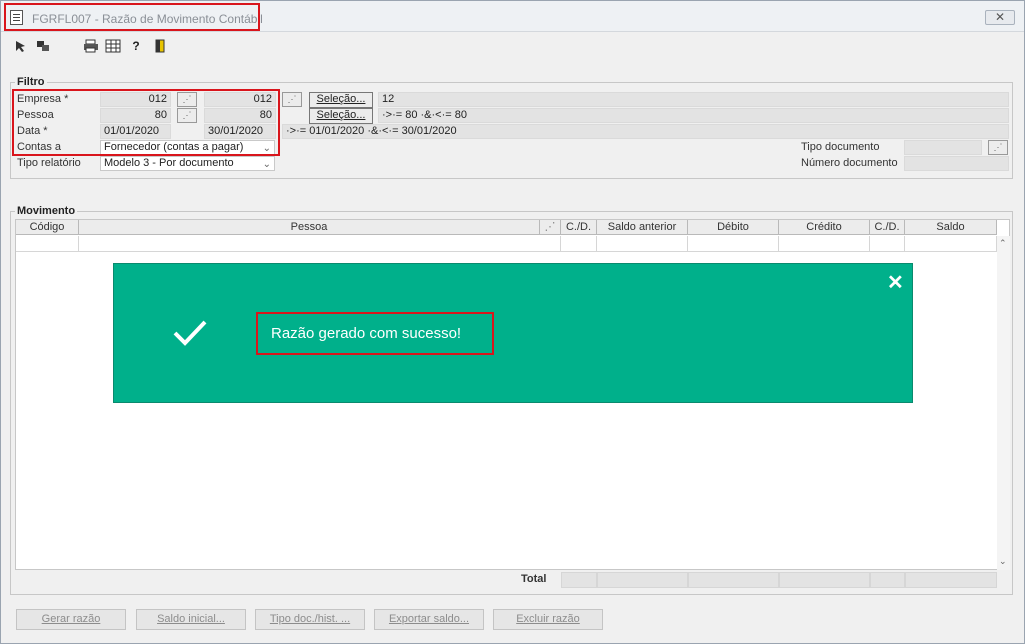 The image size is (1025, 644). I want to click on exit-door-icon, so click(160, 46).